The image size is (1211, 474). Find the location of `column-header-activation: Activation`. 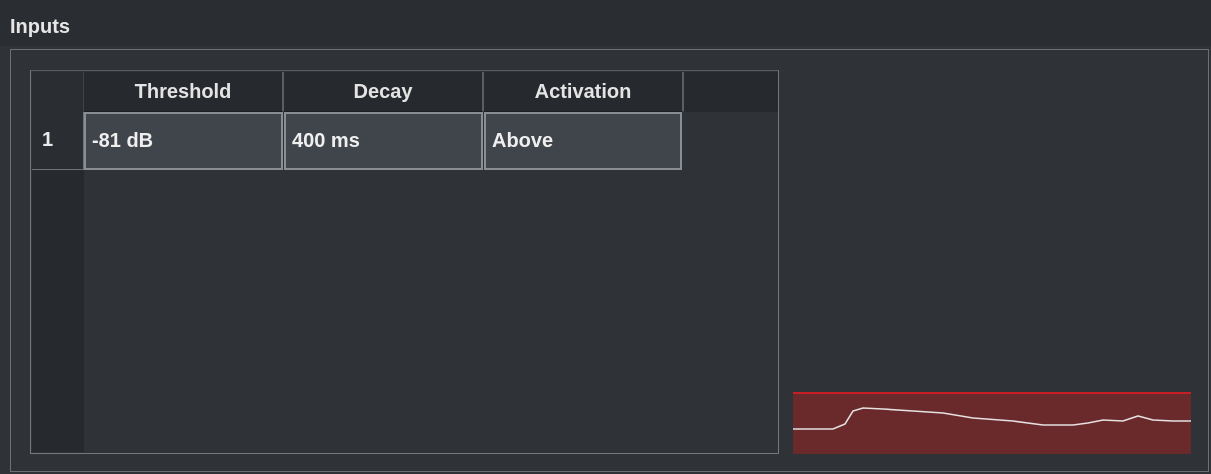

column-header-activation: Activation is located at coordinates (584, 92).